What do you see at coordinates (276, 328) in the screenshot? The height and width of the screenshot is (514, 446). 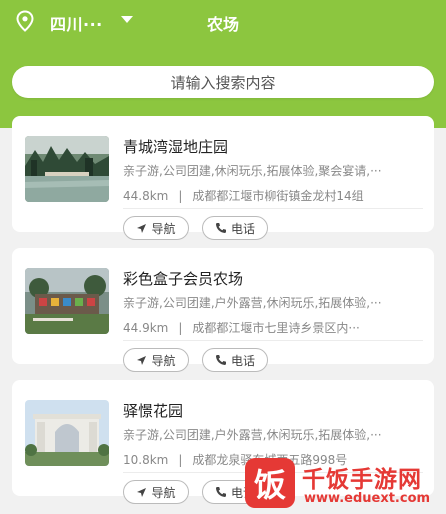 I see `farm-address: 成都都江堰市七里诗乡景区内···` at bounding box center [276, 328].